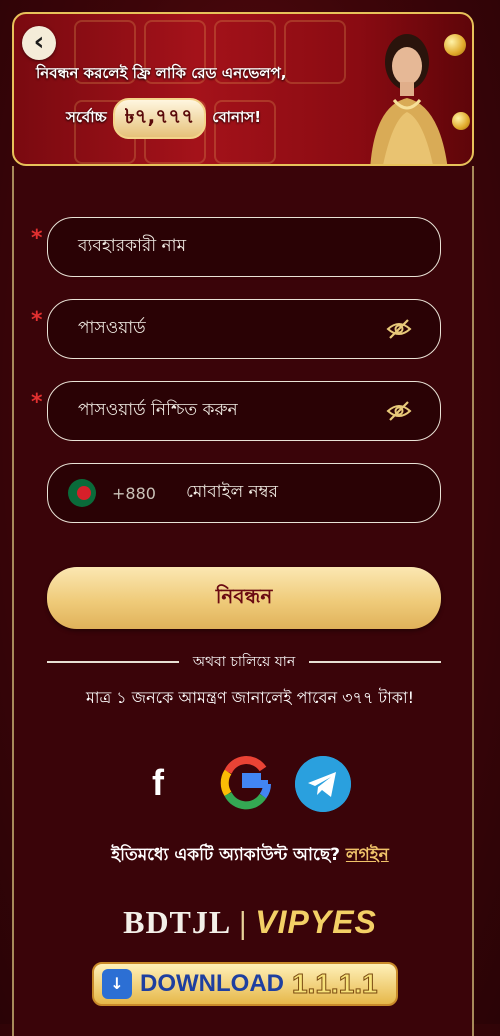 The width and height of the screenshot is (500, 1036). I want to click on promo-suffix: বোনাস!, so click(237, 117).